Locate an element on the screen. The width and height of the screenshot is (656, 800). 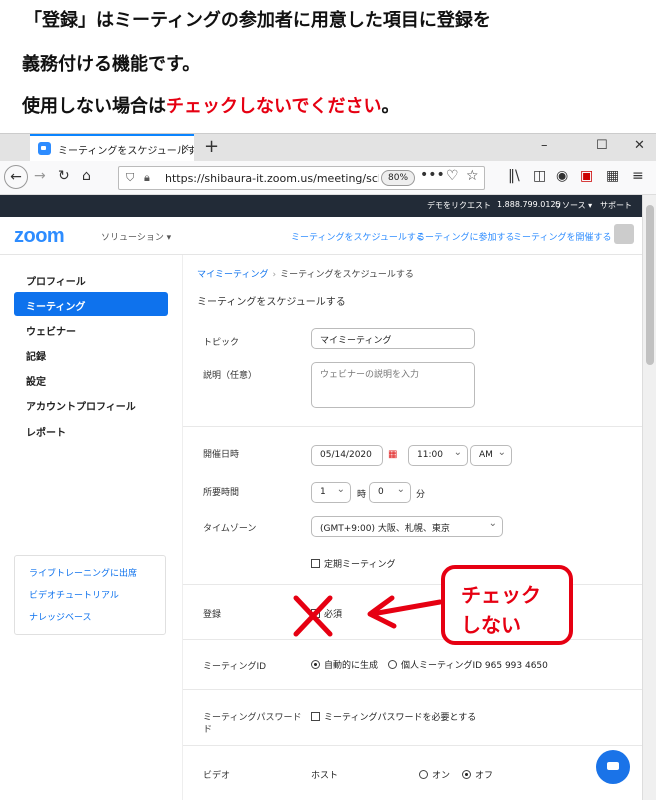
pocket-icon: ♡ is located at coordinates (452, 176).